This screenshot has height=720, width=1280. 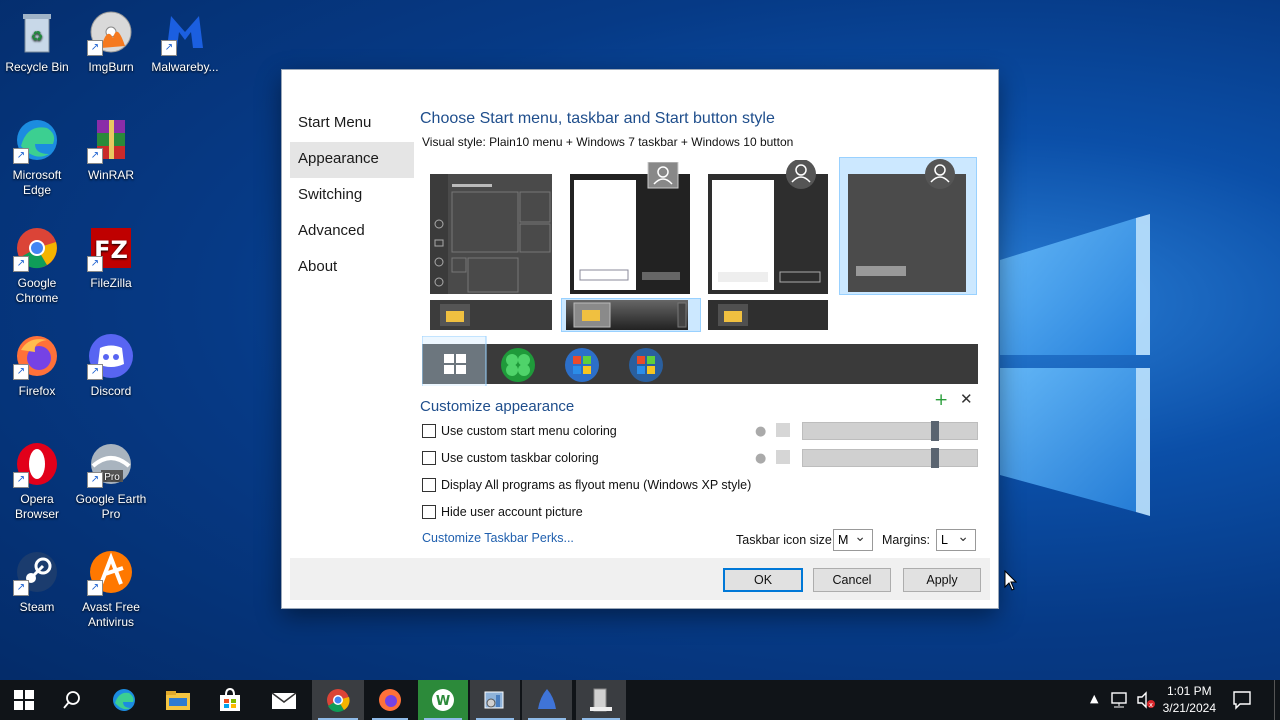 I want to click on notification-icon, so click(x=1242, y=700).